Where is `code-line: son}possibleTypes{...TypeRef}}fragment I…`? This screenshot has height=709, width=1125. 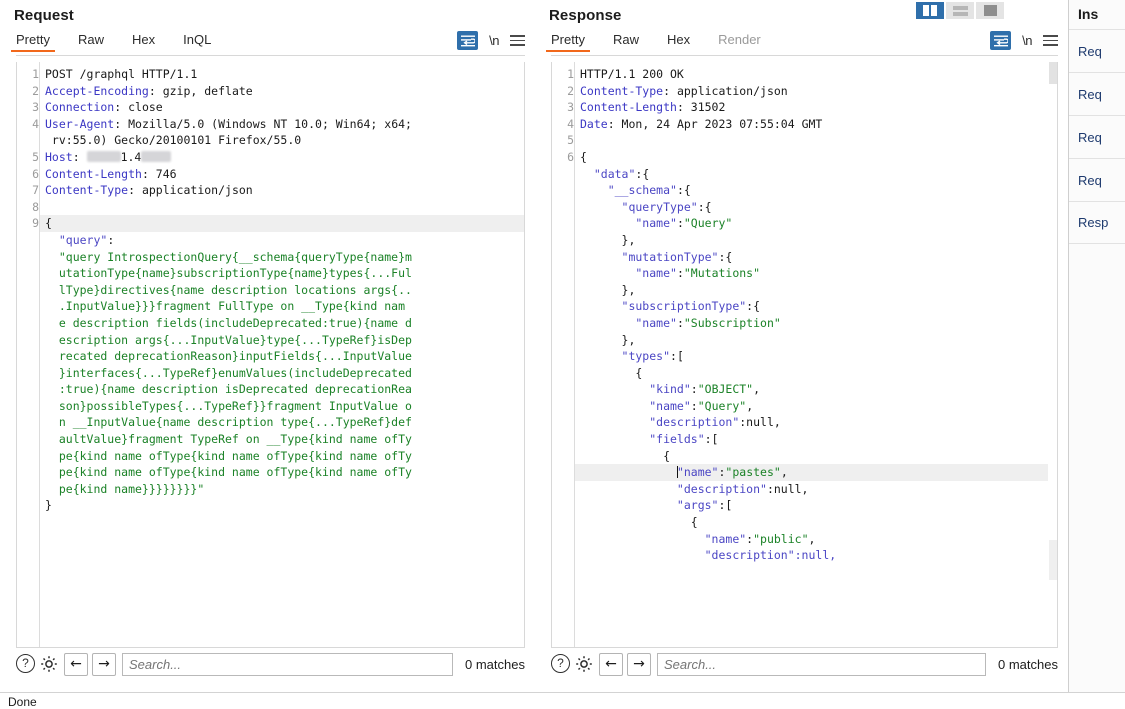
code-line: son}possibleTypes{...TypeRef}}fragment I… is located at coordinates (284, 406).